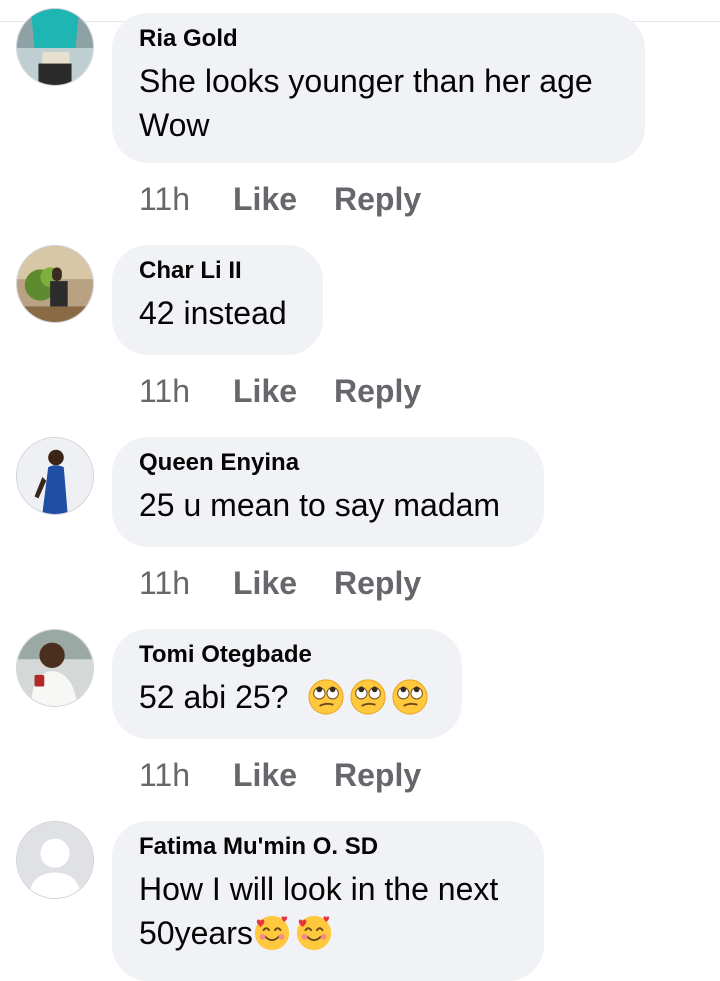 The image size is (720, 981). I want to click on comment-text: She looks younger than her age, so click(366, 81).